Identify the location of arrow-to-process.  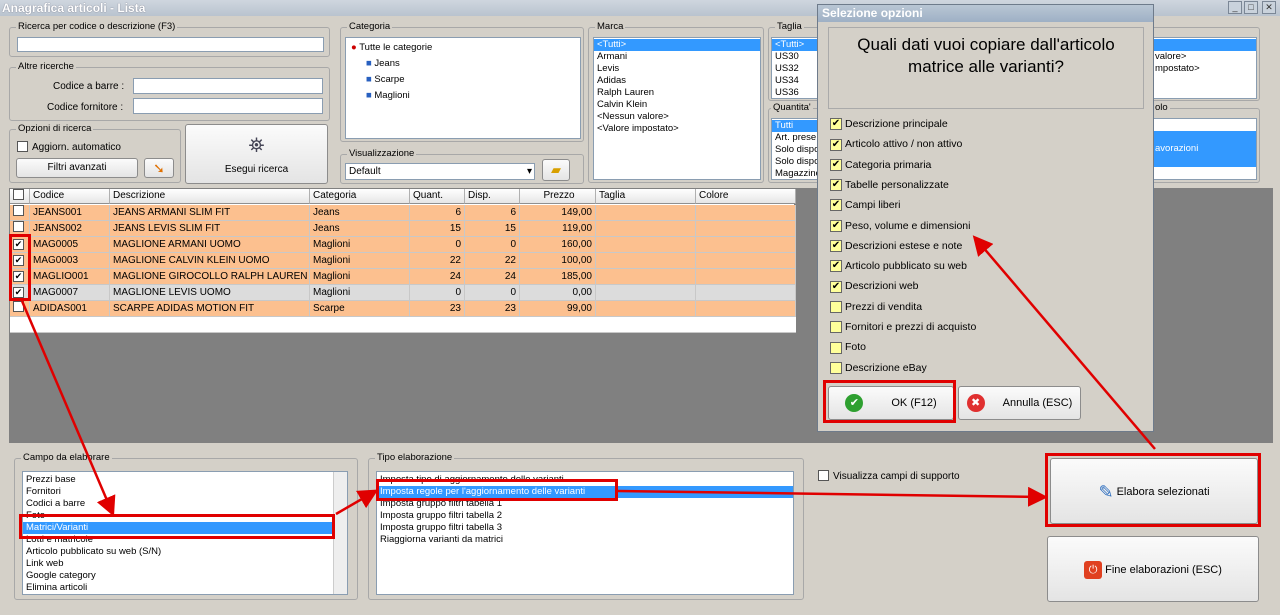
(832, 496).